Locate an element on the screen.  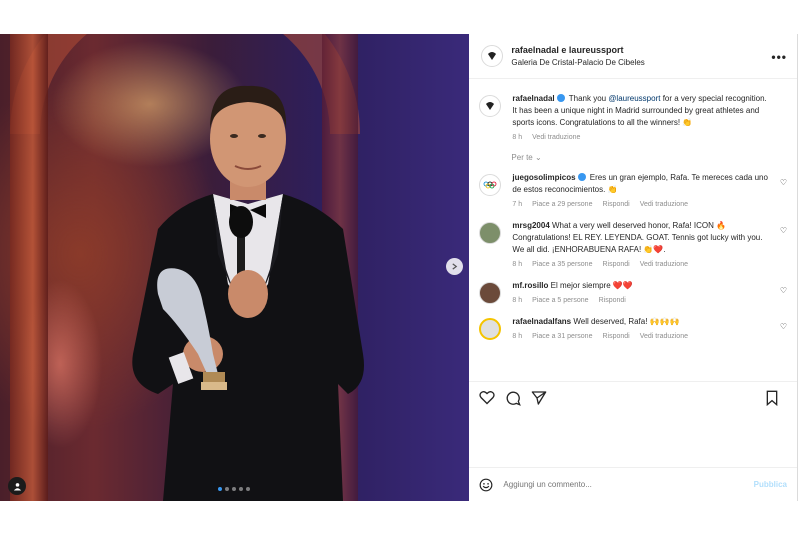
comment-likes: Piace a 35 persone is located at coordinates (562, 264).